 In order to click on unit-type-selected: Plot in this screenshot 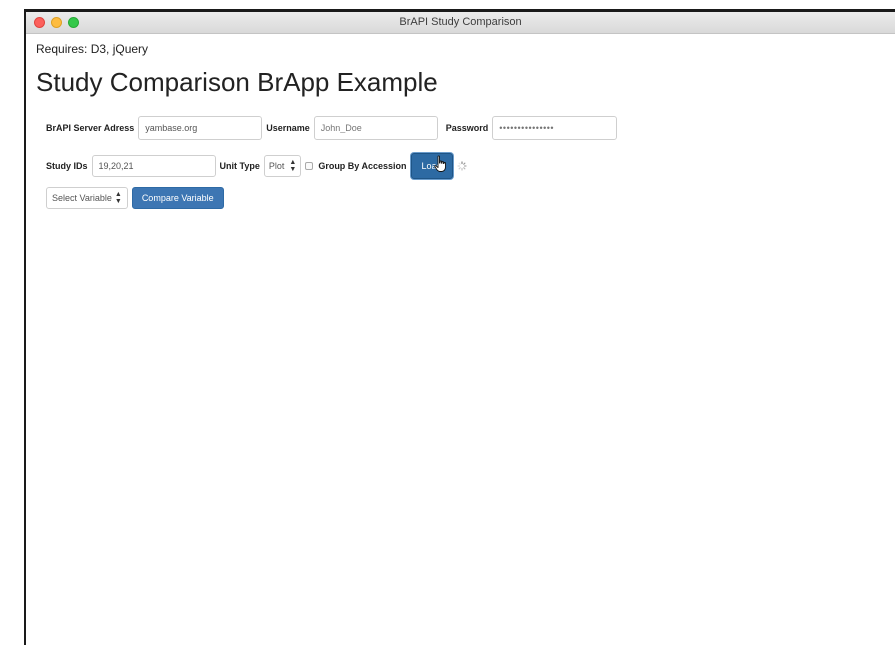, I will do `click(276, 166)`.